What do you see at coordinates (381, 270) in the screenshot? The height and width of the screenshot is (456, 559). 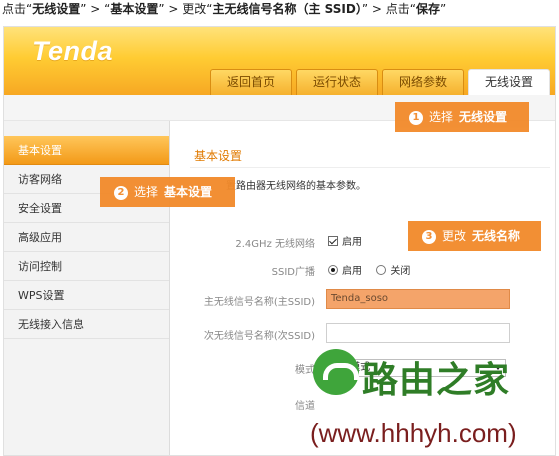 I see `ssid-broadcast-off-radio` at bounding box center [381, 270].